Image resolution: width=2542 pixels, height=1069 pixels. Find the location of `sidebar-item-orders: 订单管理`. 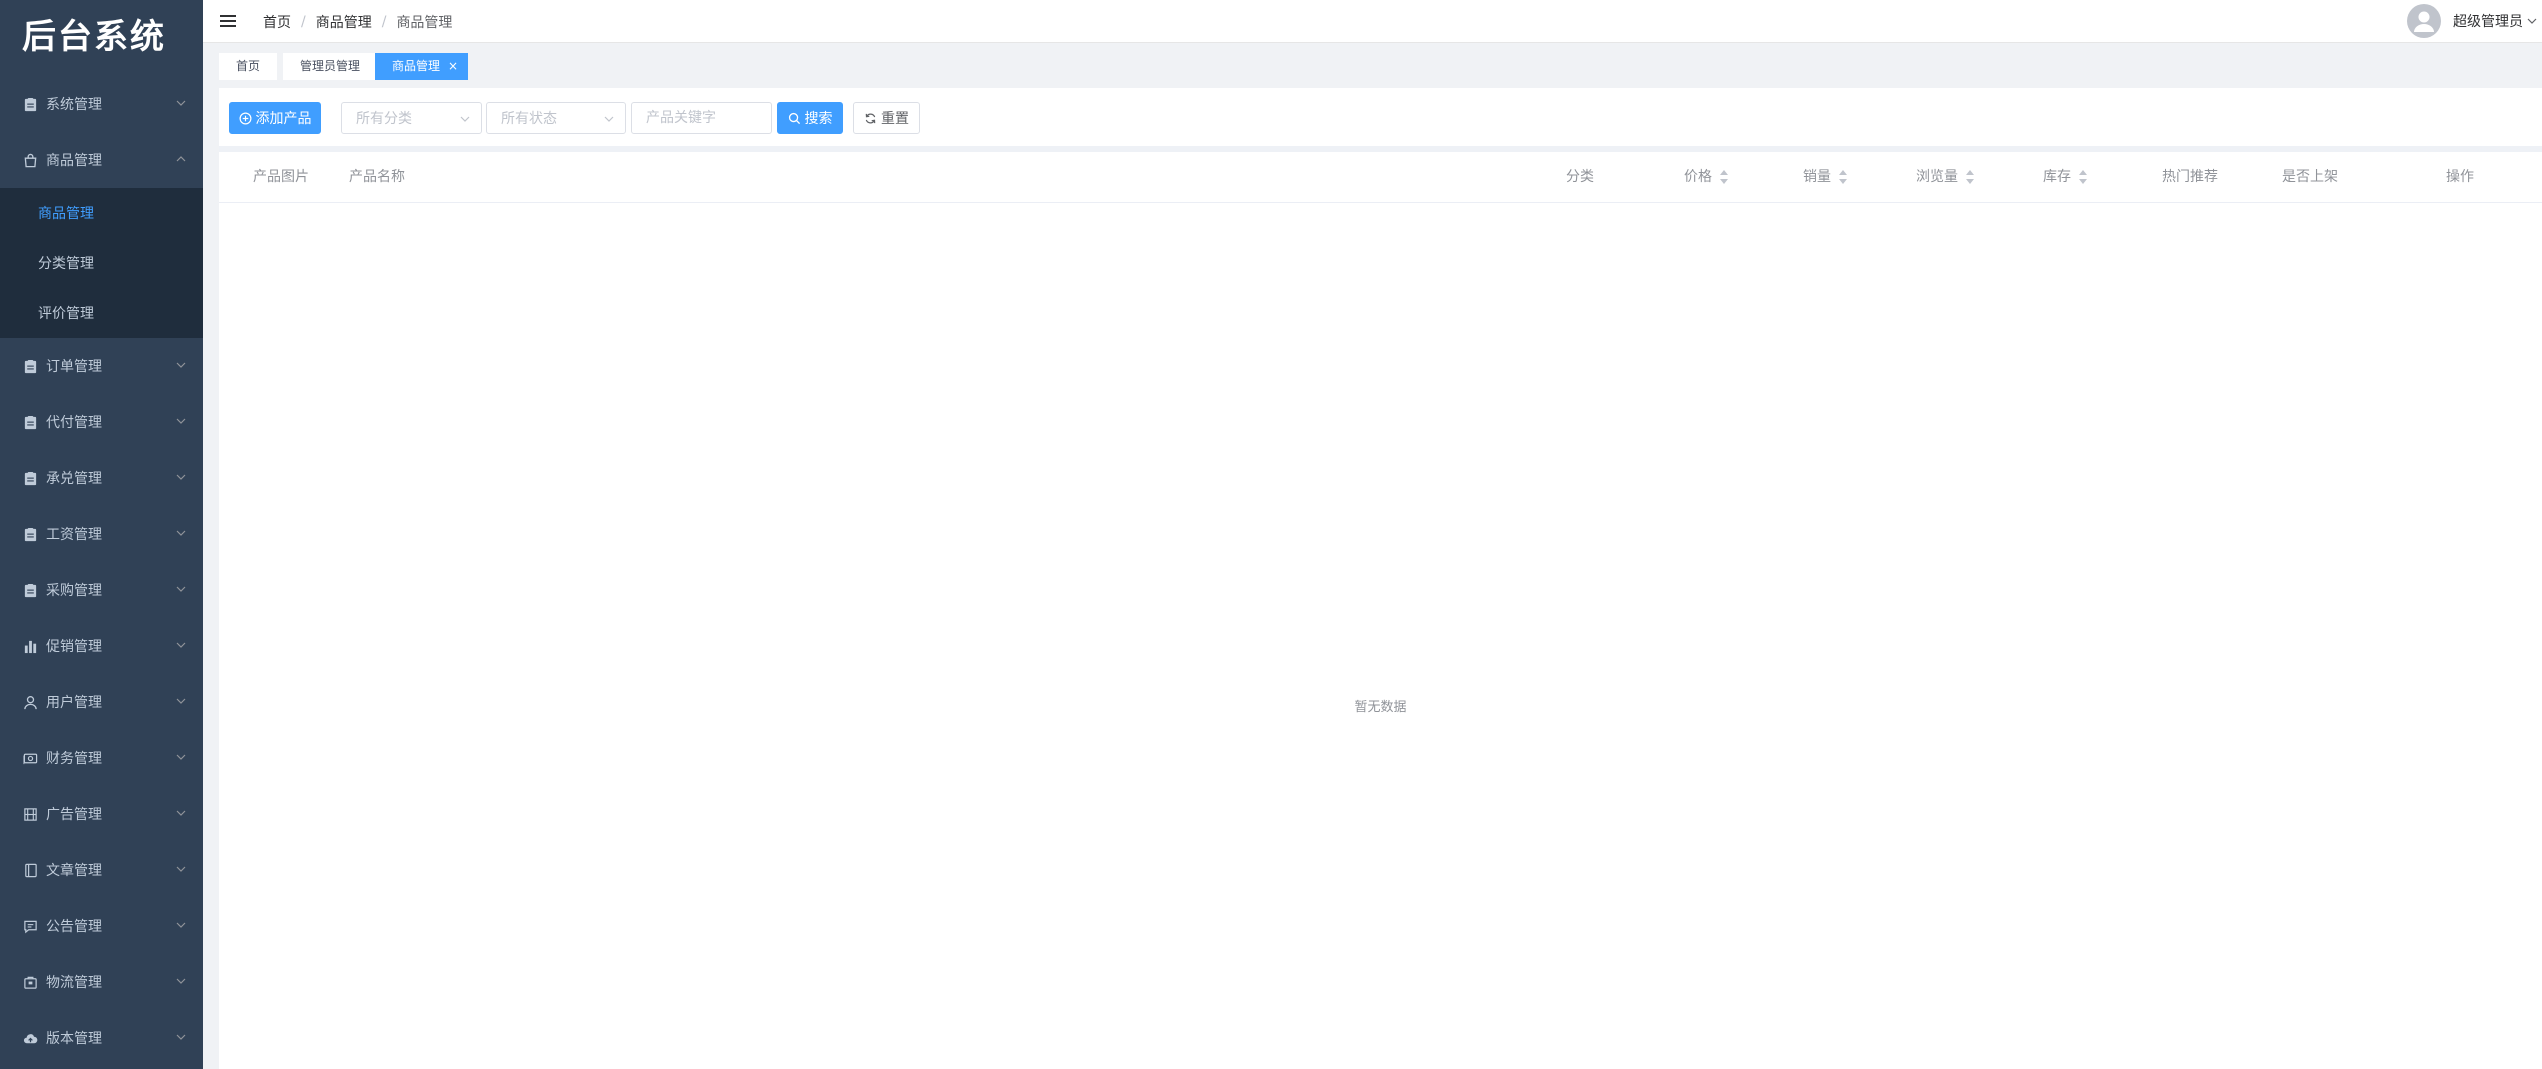

sidebar-item-orders: 订单管理 is located at coordinates (101, 366).